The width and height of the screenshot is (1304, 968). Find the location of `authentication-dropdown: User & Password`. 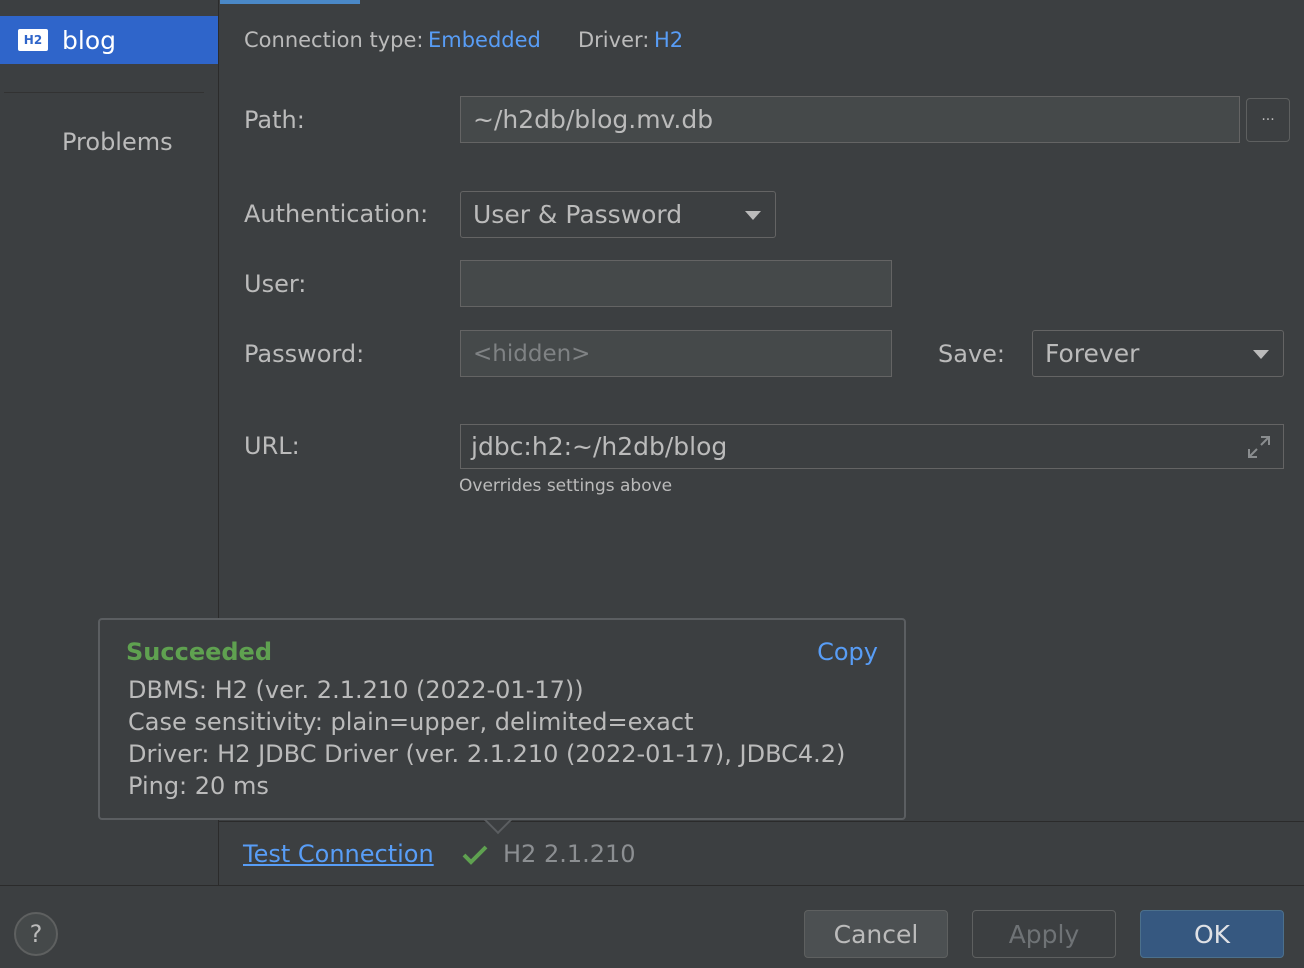

authentication-dropdown: User & Password is located at coordinates (618, 214).